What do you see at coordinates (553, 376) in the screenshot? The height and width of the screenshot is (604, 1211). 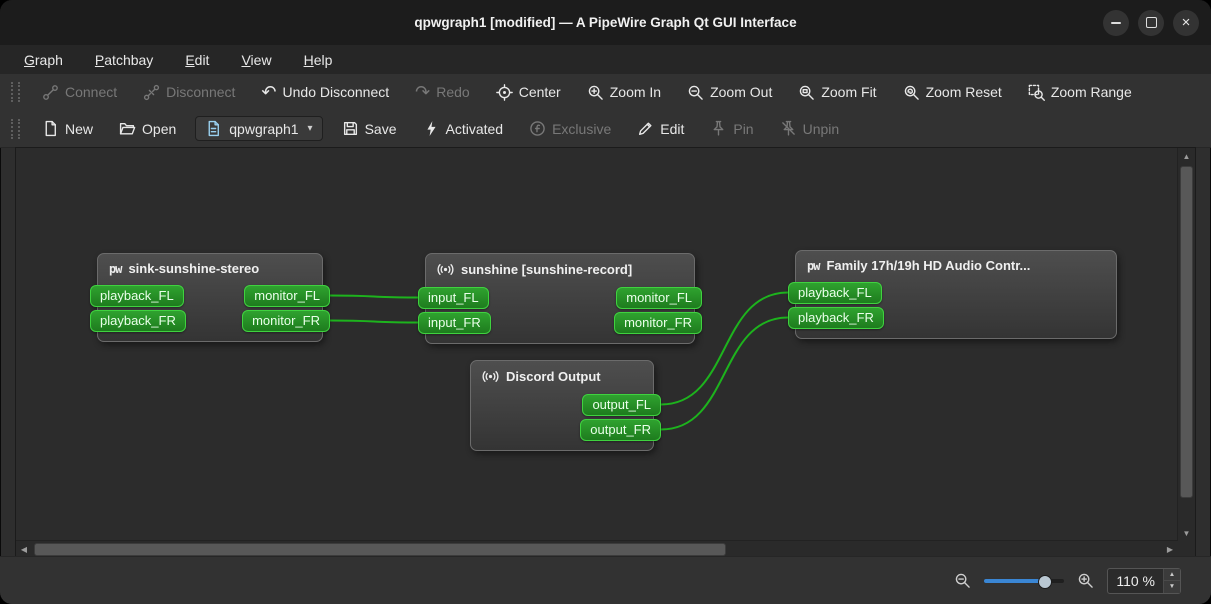 I see `node-title: Discord Output` at bounding box center [553, 376].